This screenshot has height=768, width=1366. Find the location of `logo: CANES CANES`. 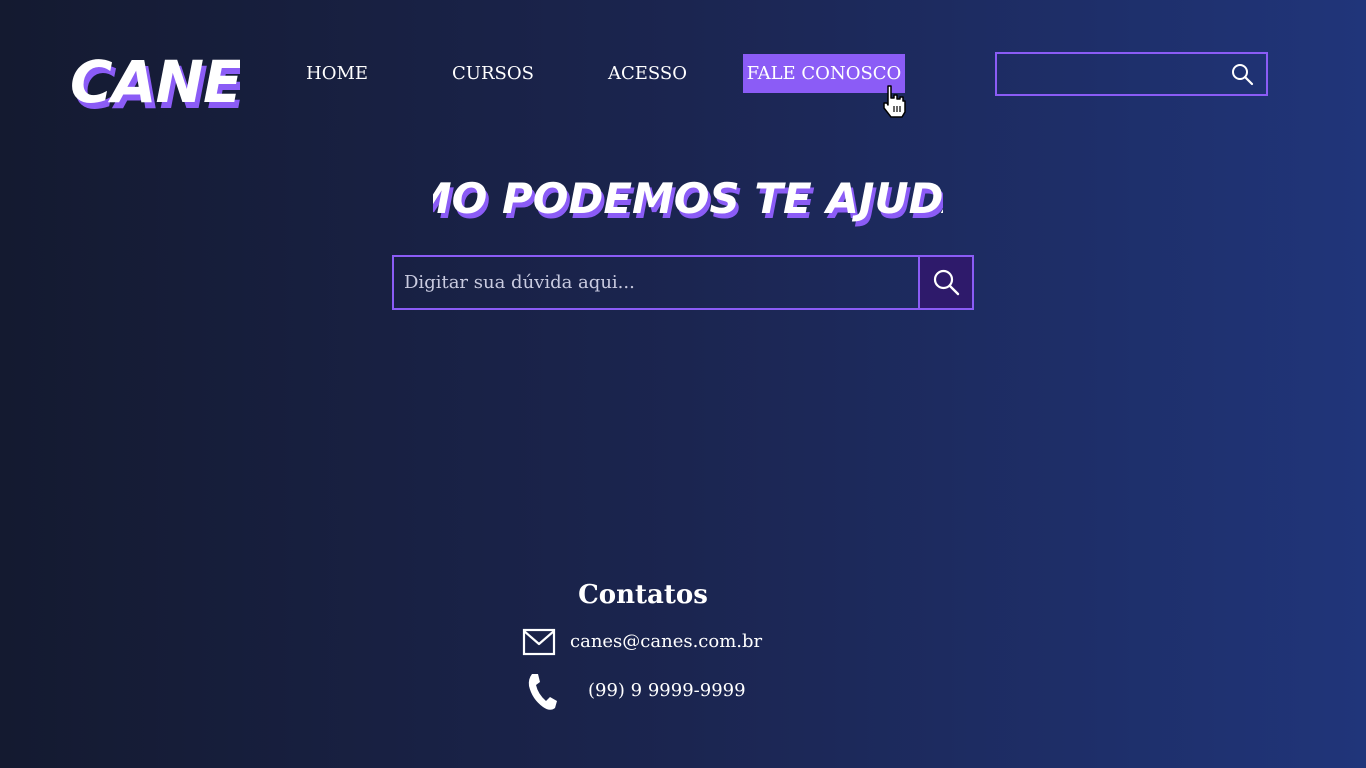

logo: CANES CANES is located at coordinates (177, 83).